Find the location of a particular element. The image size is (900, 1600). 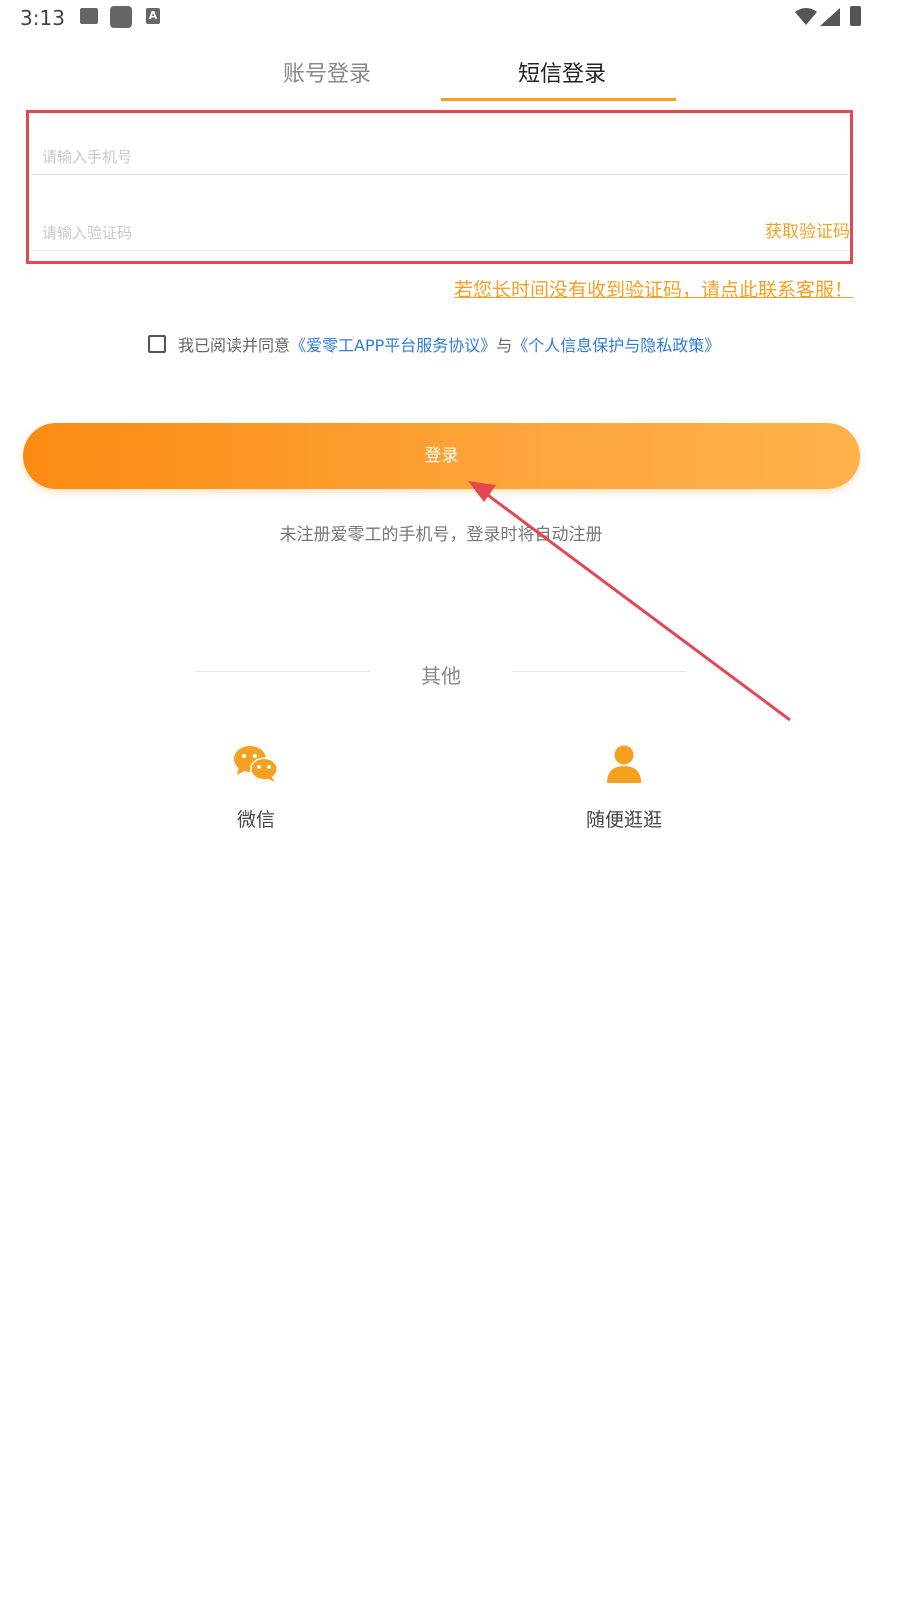

agreement-prefix: 我已阅读并同意 is located at coordinates (234, 345).